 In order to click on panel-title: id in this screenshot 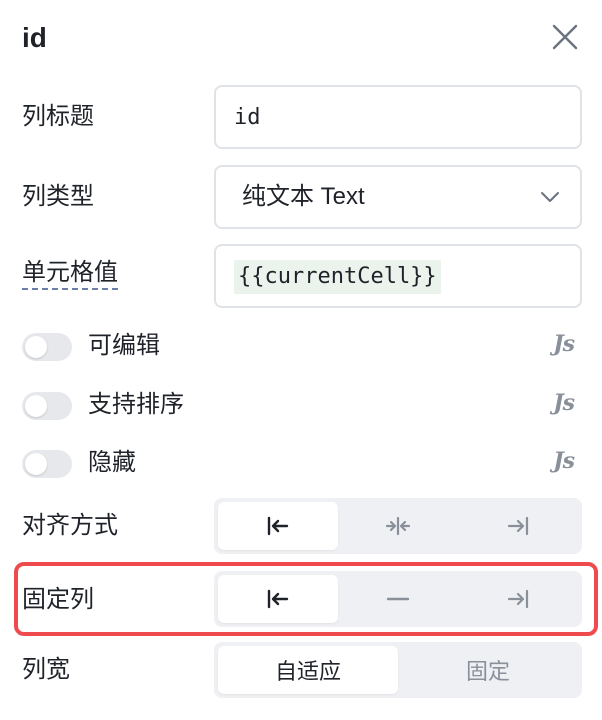, I will do `click(34, 37)`.